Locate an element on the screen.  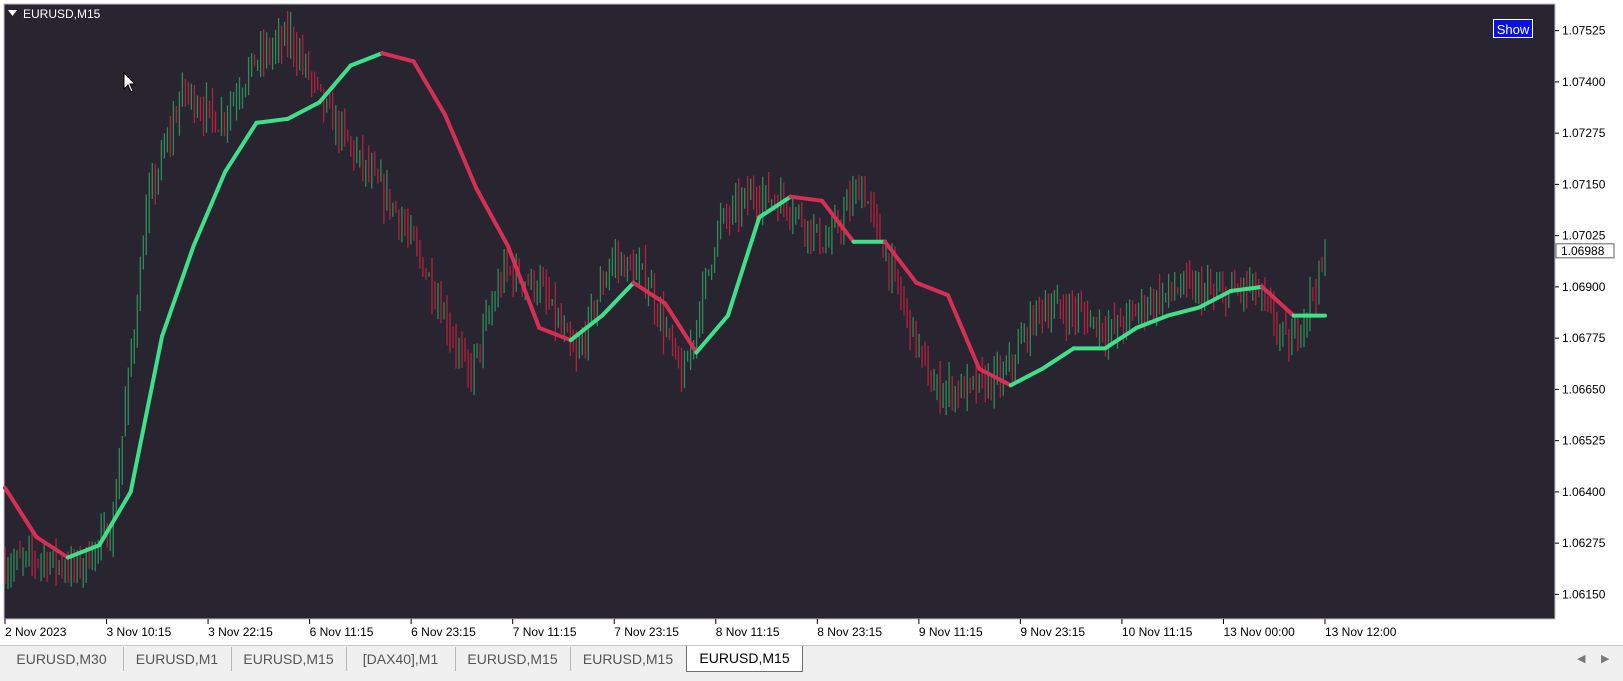
price-tick-label: 1.06775 is located at coordinates (1584, 338).